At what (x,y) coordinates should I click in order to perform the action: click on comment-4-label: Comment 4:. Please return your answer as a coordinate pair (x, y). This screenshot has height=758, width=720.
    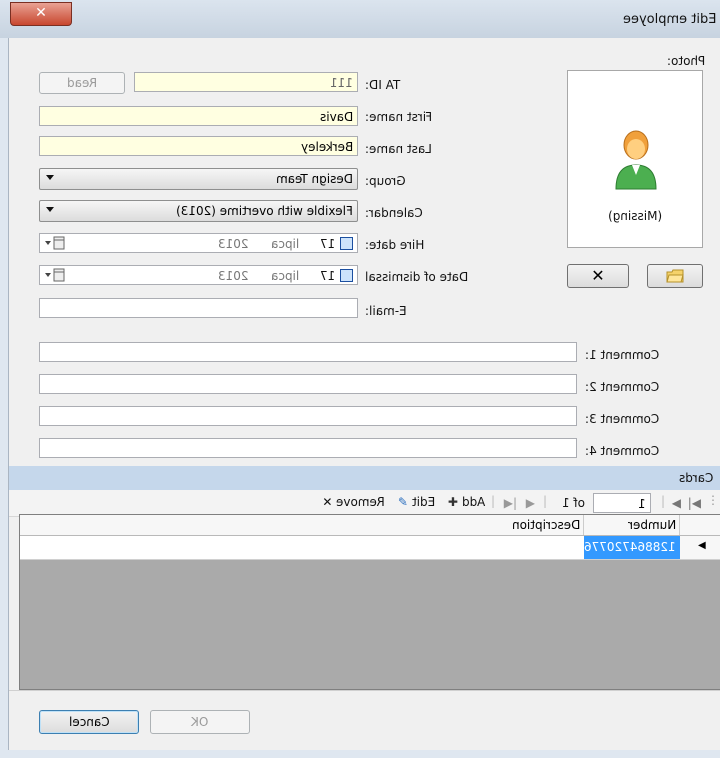
    Looking at the image, I should click on (622, 451).